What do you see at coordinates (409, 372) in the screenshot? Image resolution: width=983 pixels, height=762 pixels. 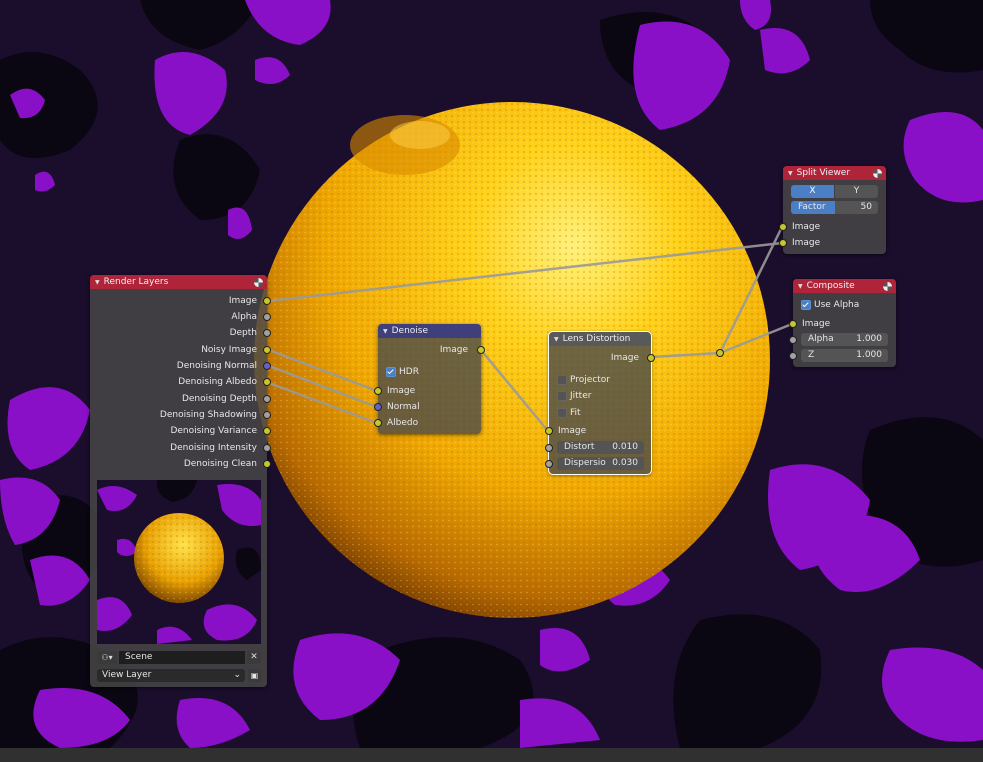 I see `hdr-label: HDR` at bounding box center [409, 372].